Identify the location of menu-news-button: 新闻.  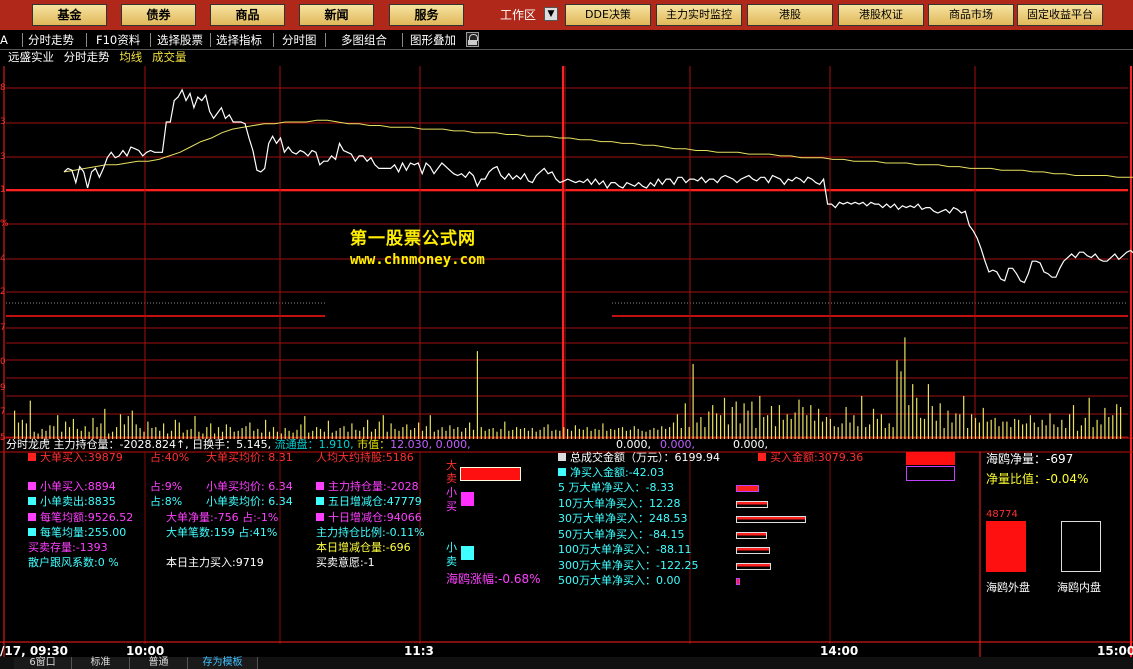
(336, 15).